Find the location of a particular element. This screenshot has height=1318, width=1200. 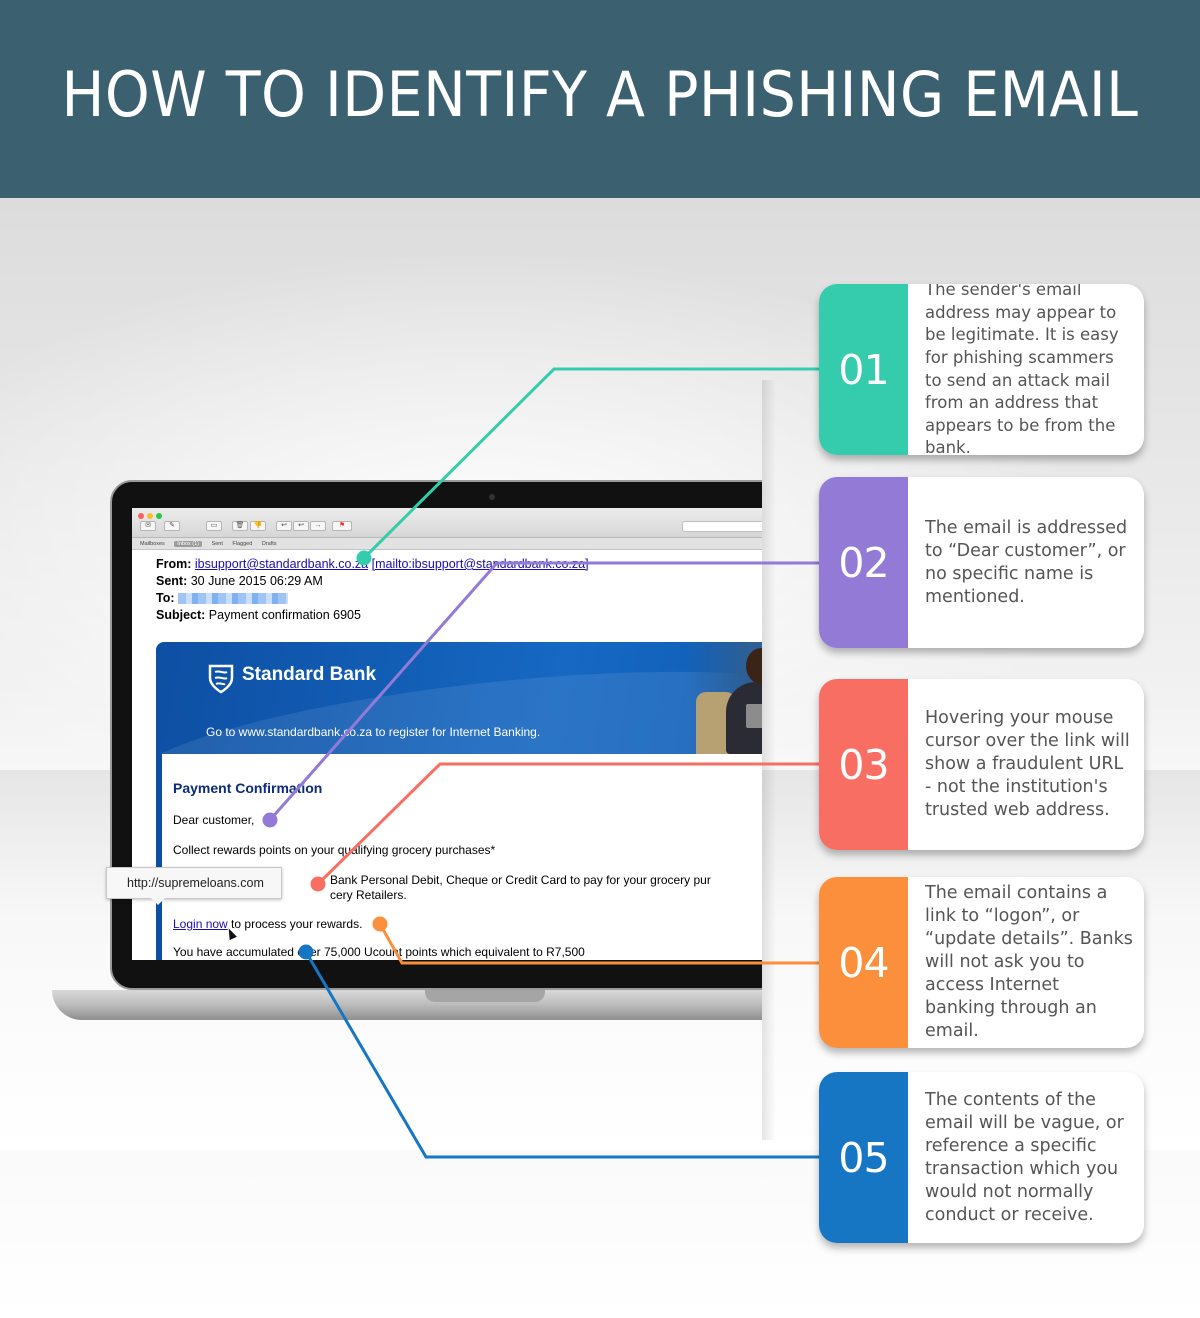

tip-number-01: 01 is located at coordinates (863, 369).